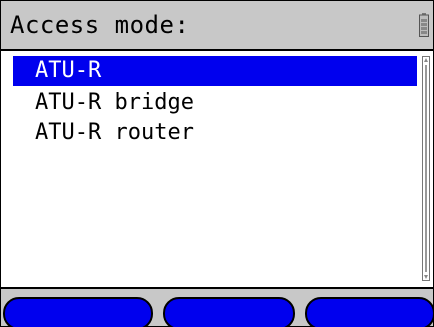  What do you see at coordinates (426, 60) in the screenshot?
I see `scroll-up-icon` at bounding box center [426, 60].